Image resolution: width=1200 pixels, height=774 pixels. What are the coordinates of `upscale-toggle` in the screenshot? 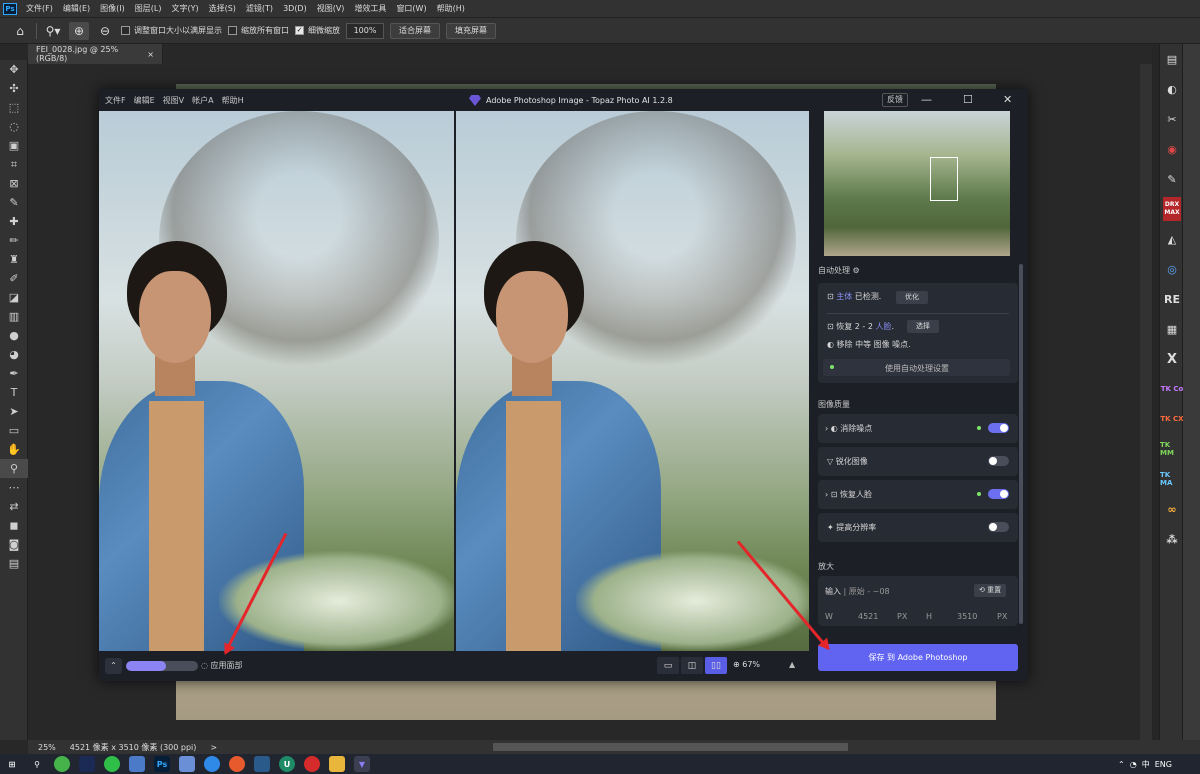 It's located at (998, 527).